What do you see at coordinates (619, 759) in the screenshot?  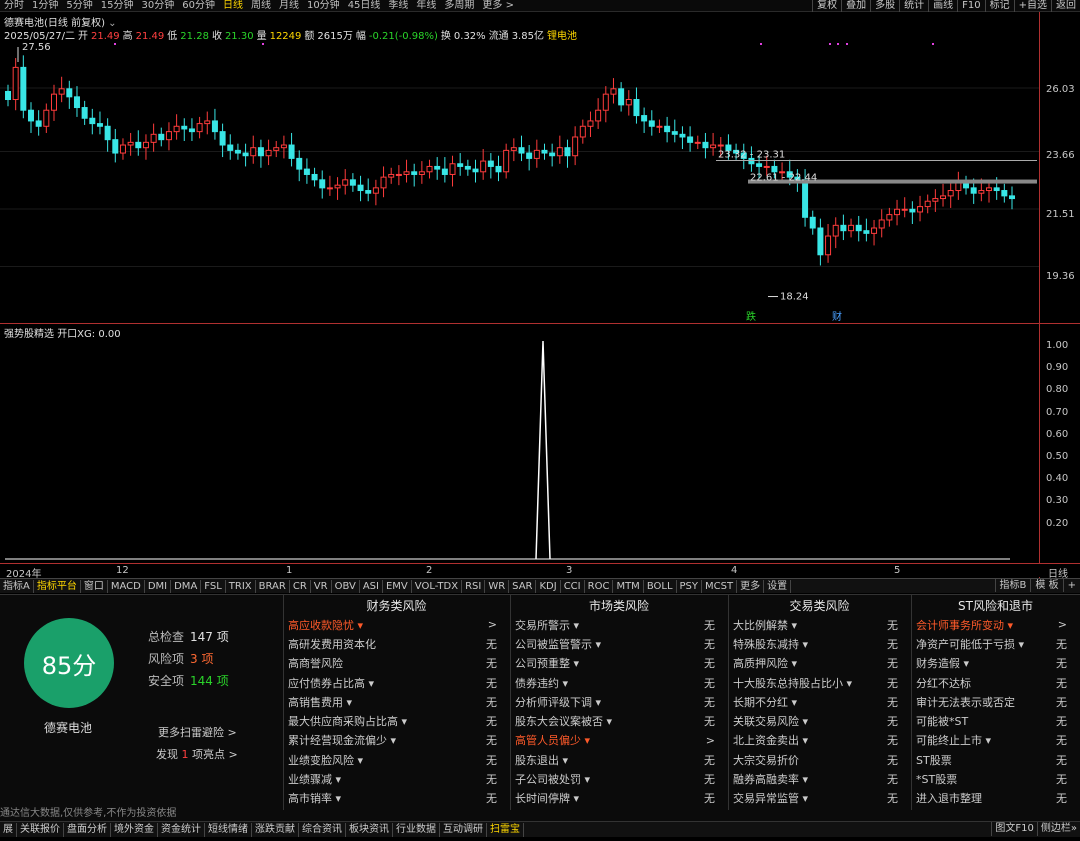 I see `risk-row: 股东退出 ▾ 无` at bounding box center [619, 759].